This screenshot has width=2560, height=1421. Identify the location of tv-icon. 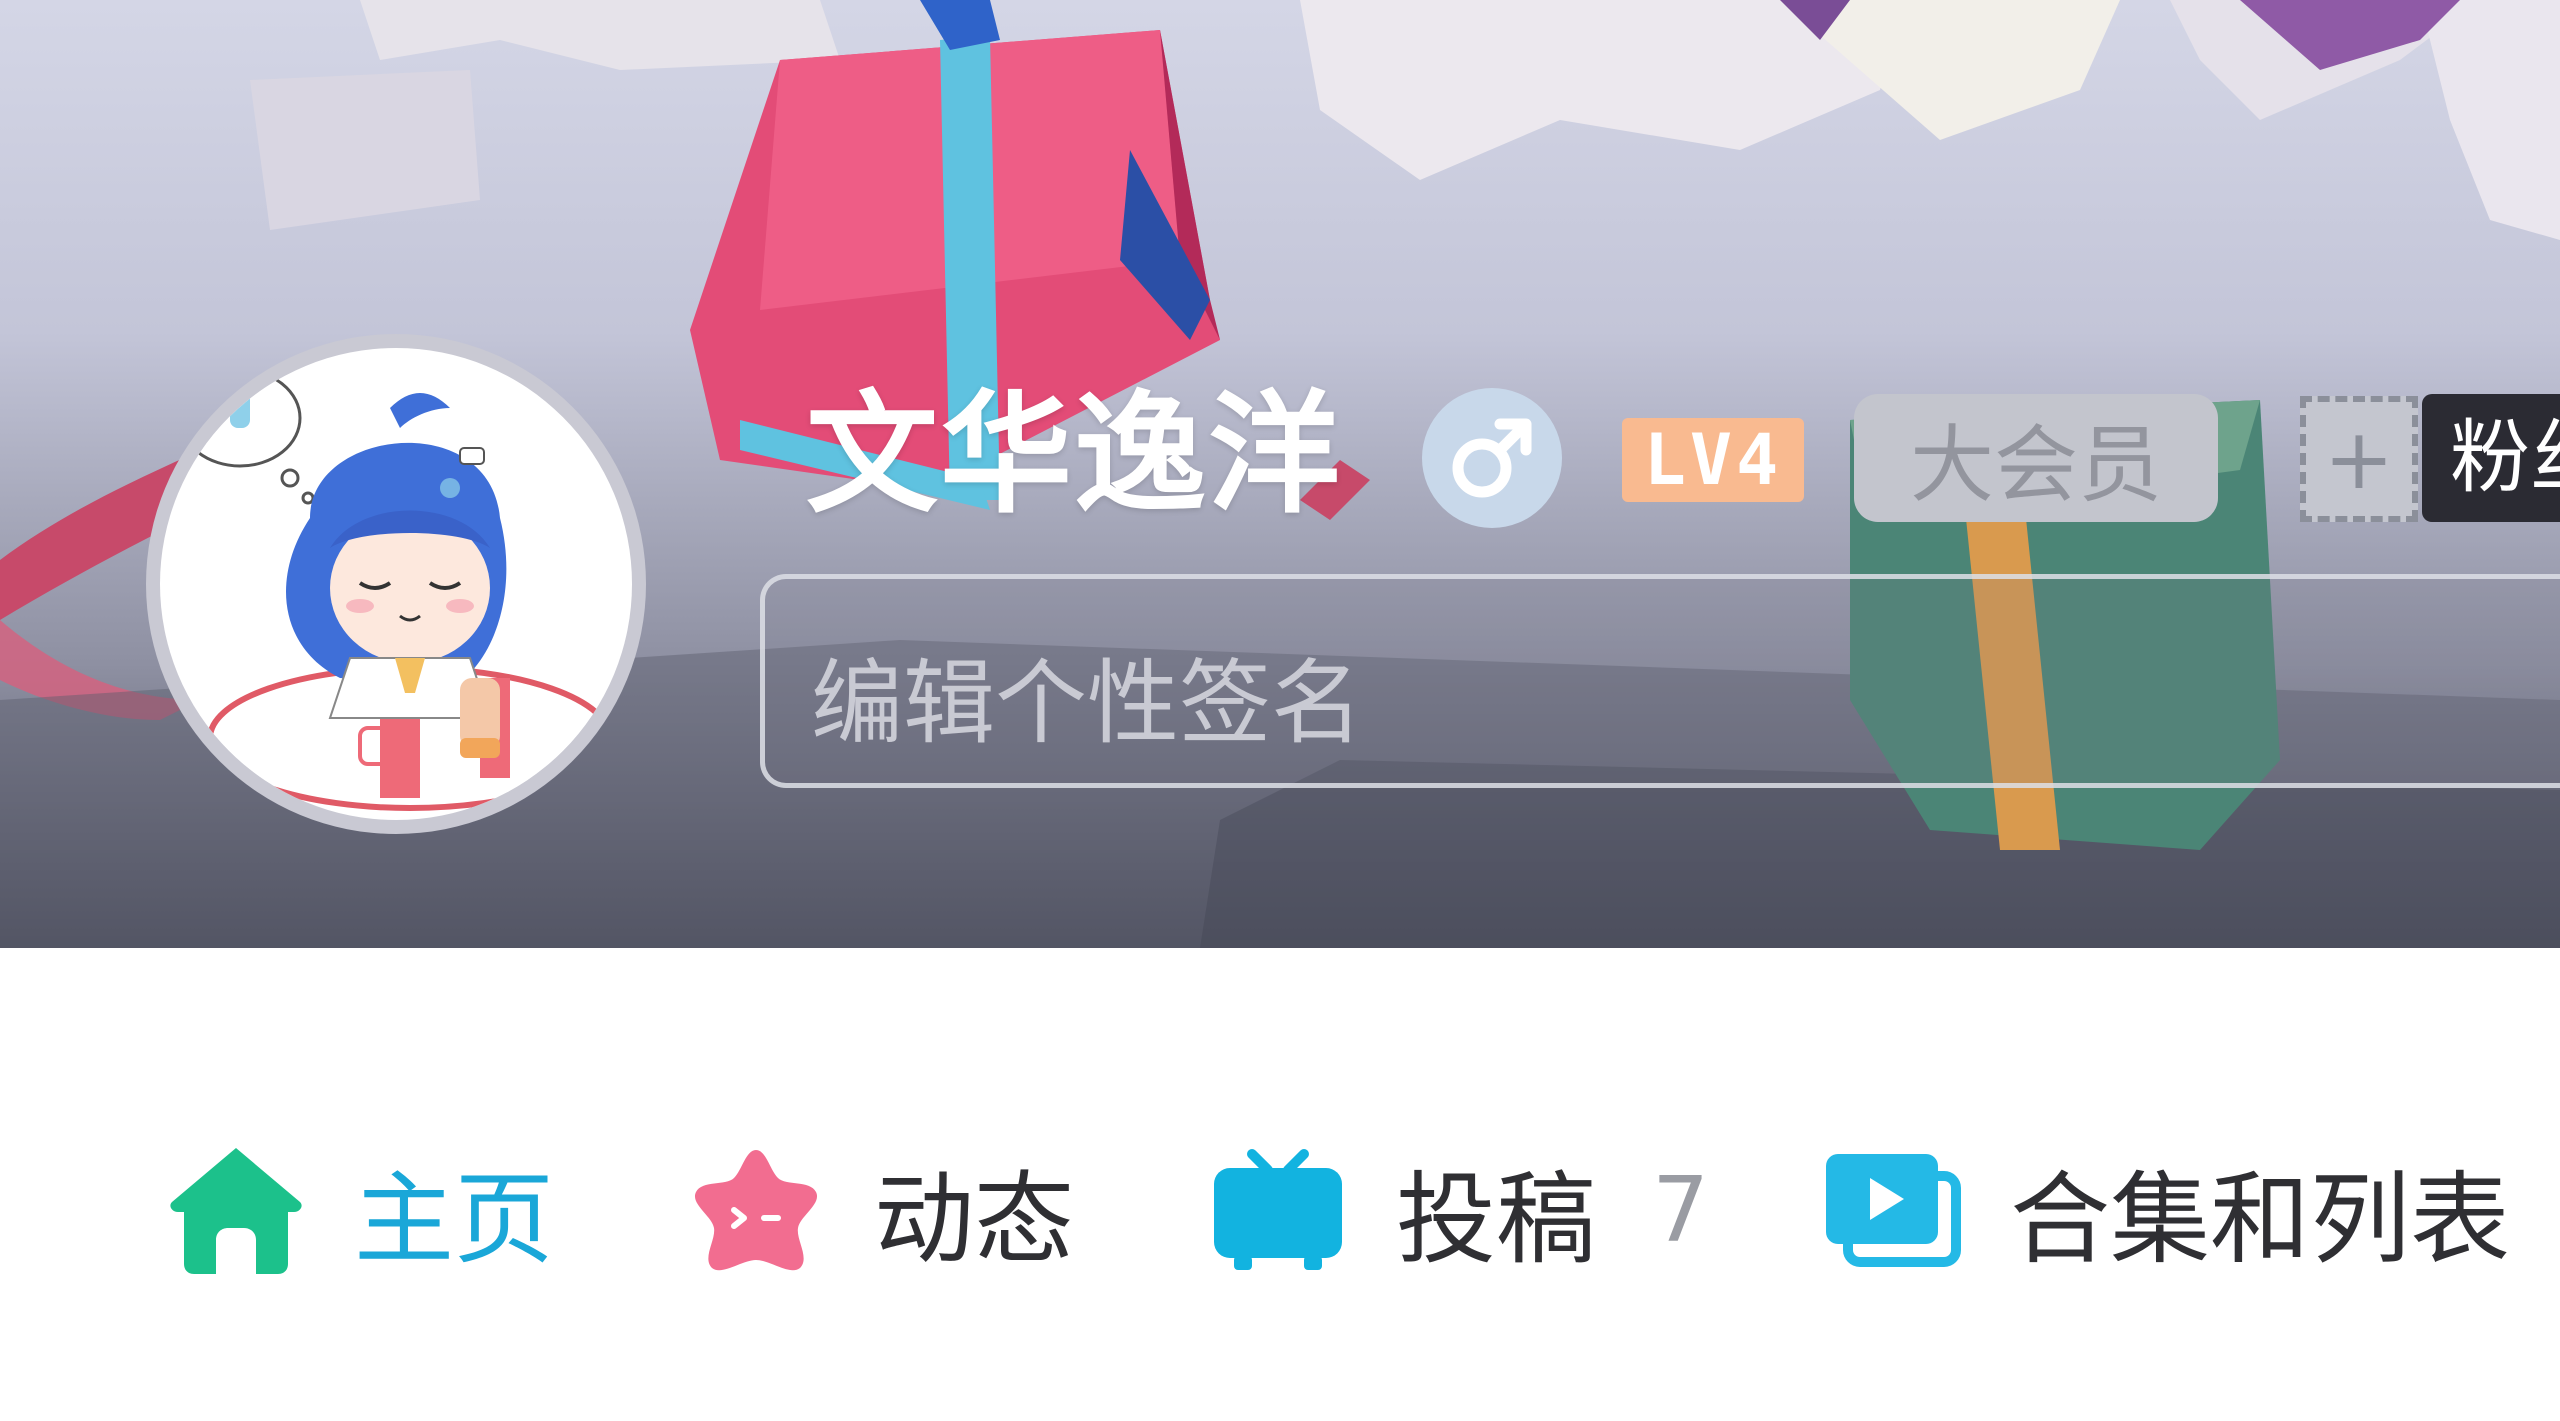
(1278, 1210).